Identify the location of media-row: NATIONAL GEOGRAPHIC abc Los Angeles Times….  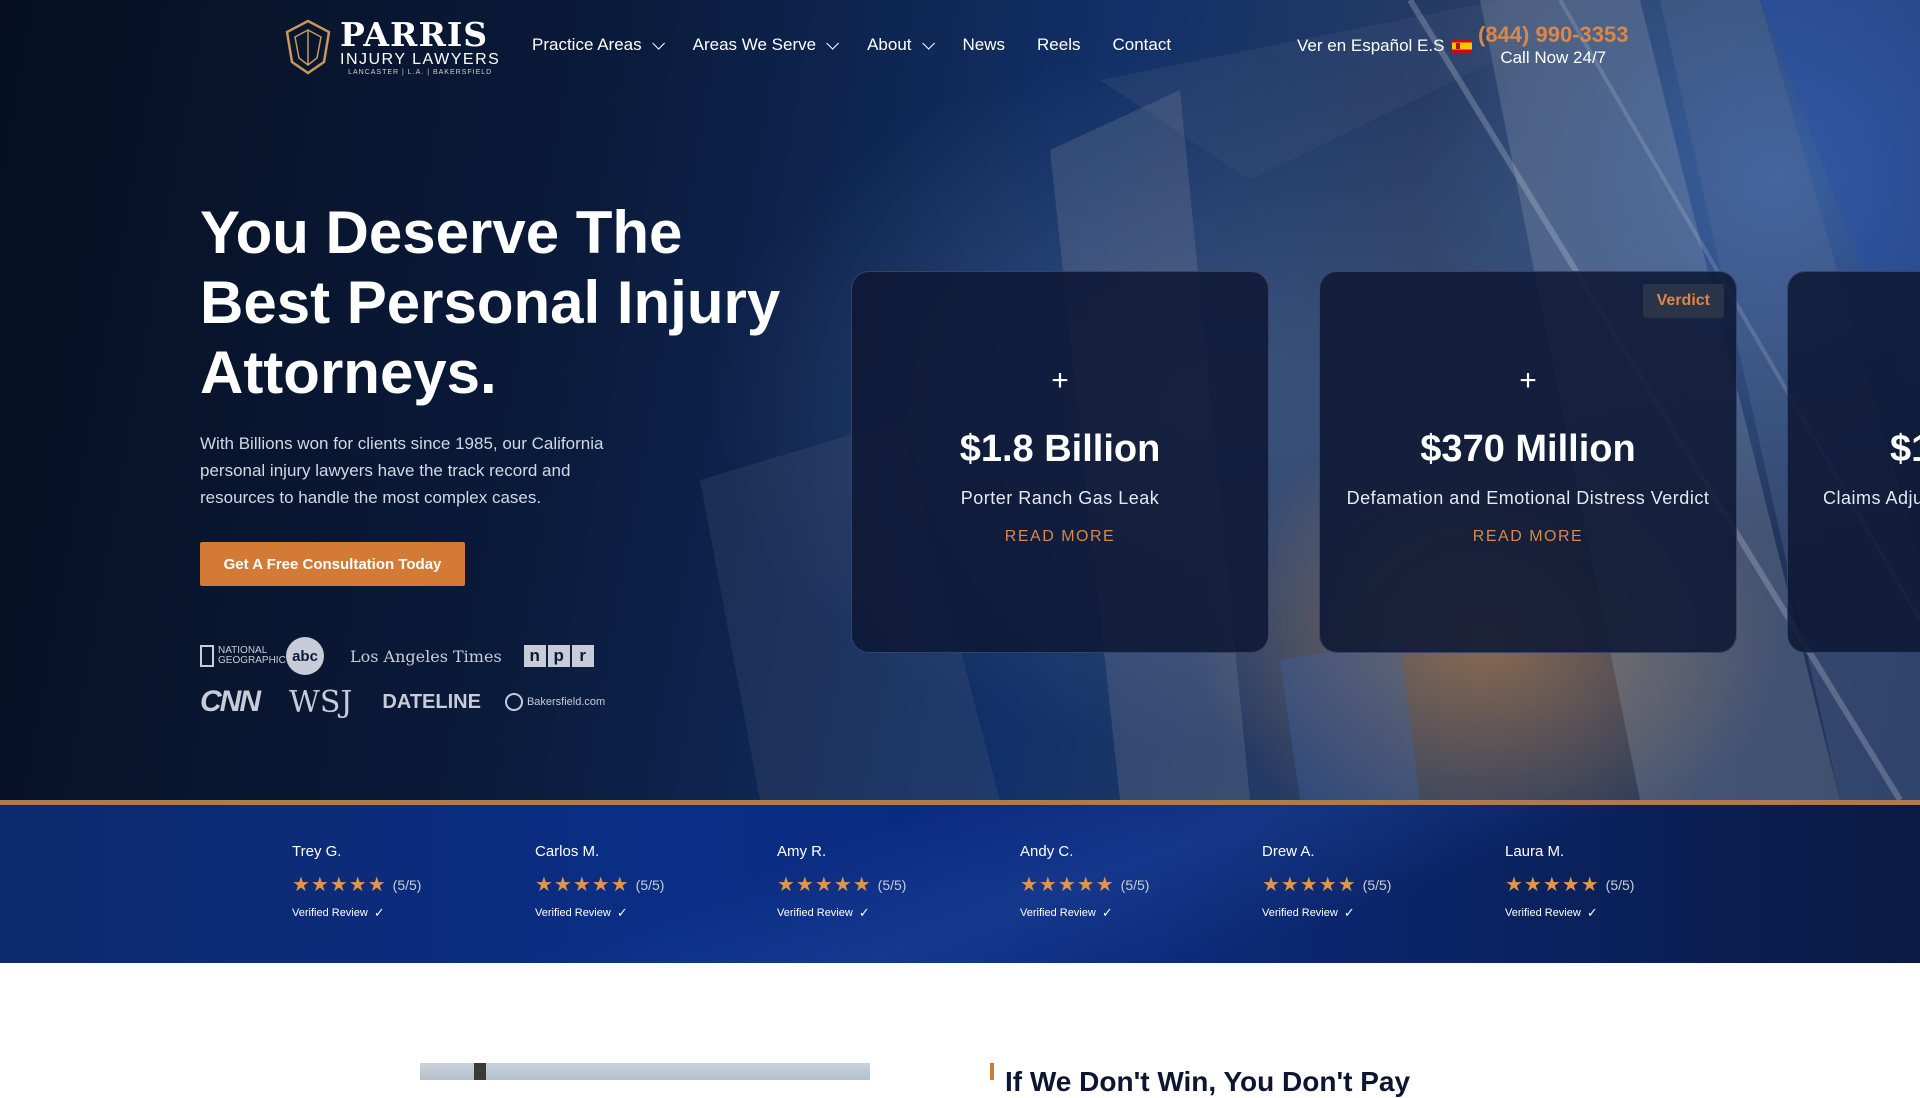
(410, 656).